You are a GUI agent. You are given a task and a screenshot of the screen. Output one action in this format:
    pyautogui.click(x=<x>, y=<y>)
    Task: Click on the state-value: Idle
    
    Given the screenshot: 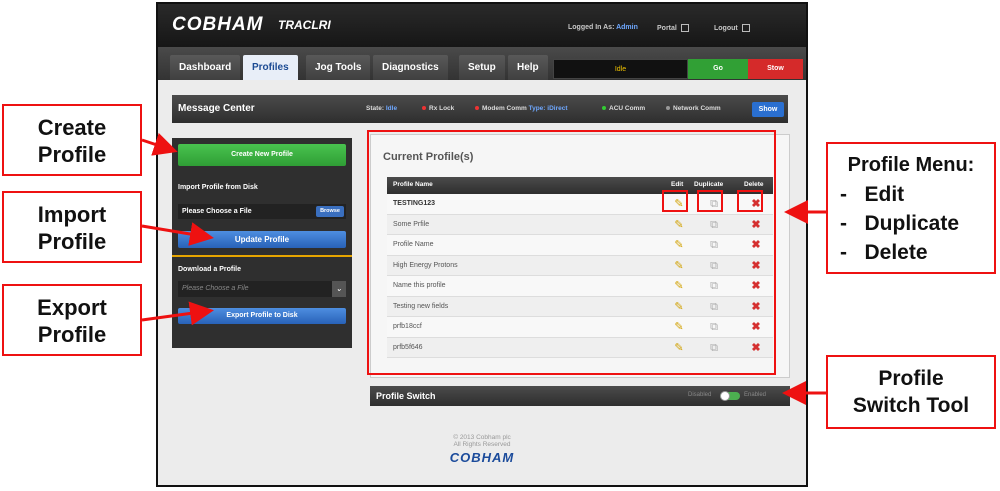 What is the action you would take?
    pyautogui.click(x=391, y=108)
    